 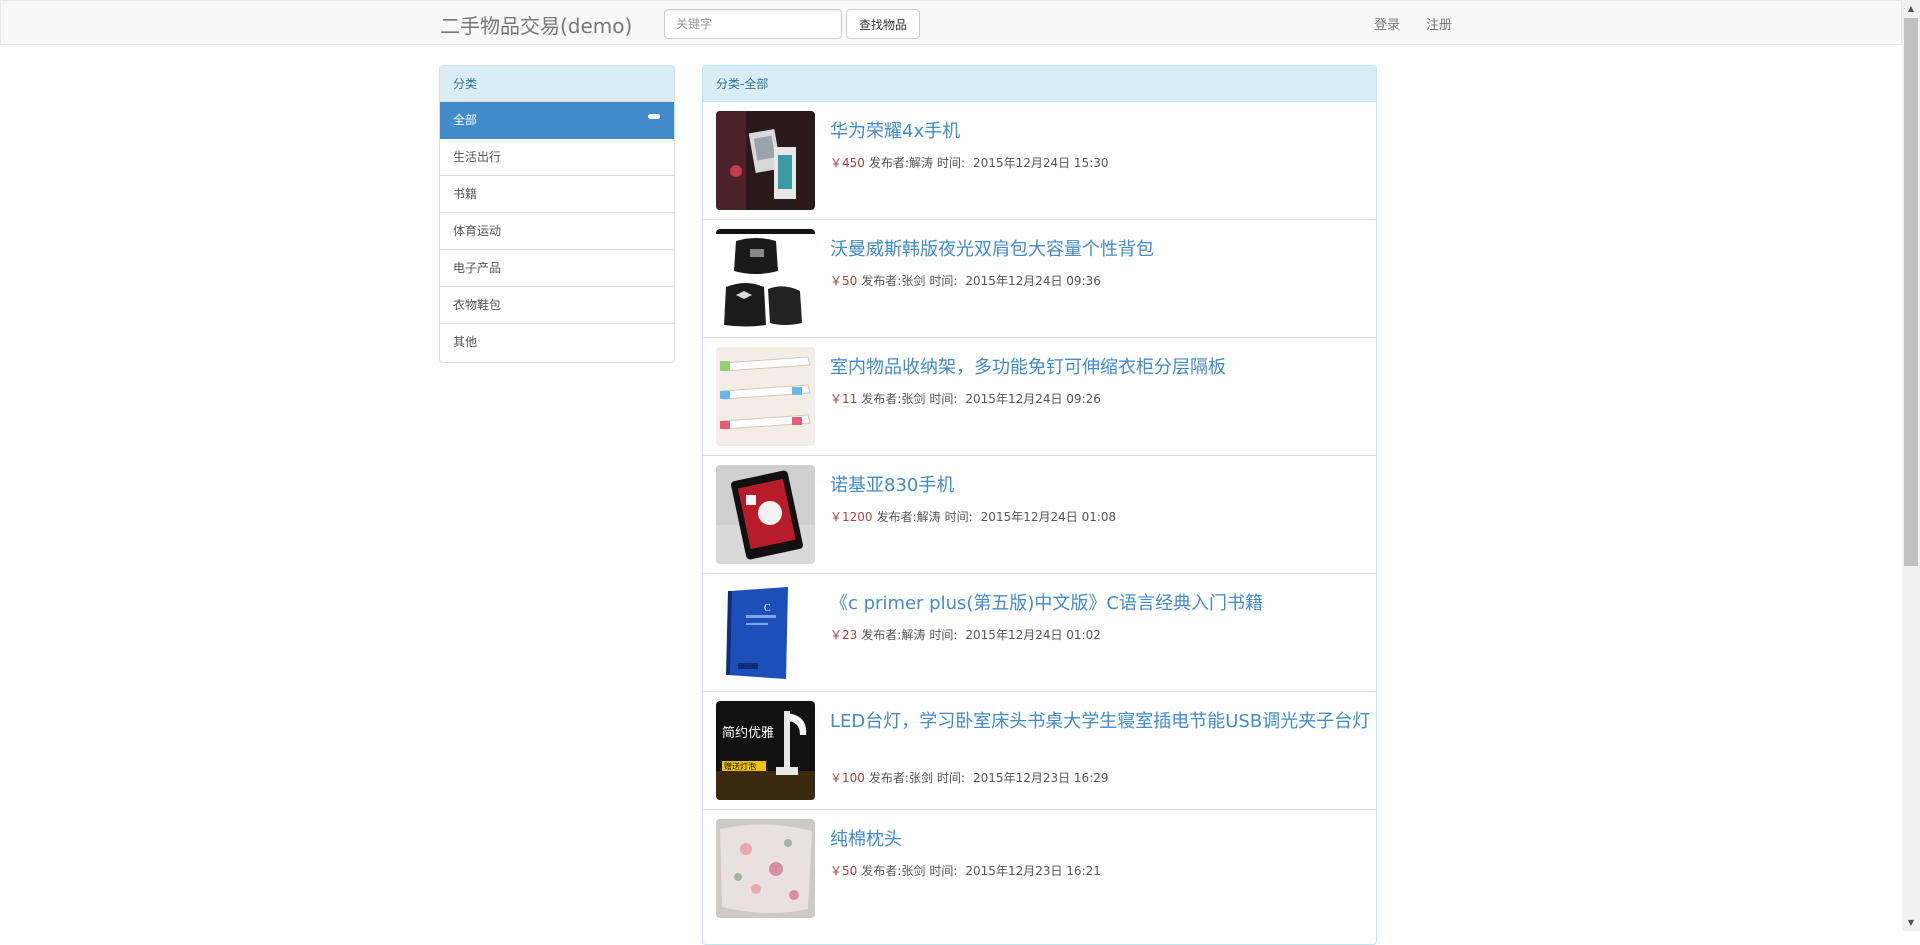 What do you see at coordinates (1033, 399) in the screenshot?
I see `item-time: 2015年12月24日 09:26` at bounding box center [1033, 399].